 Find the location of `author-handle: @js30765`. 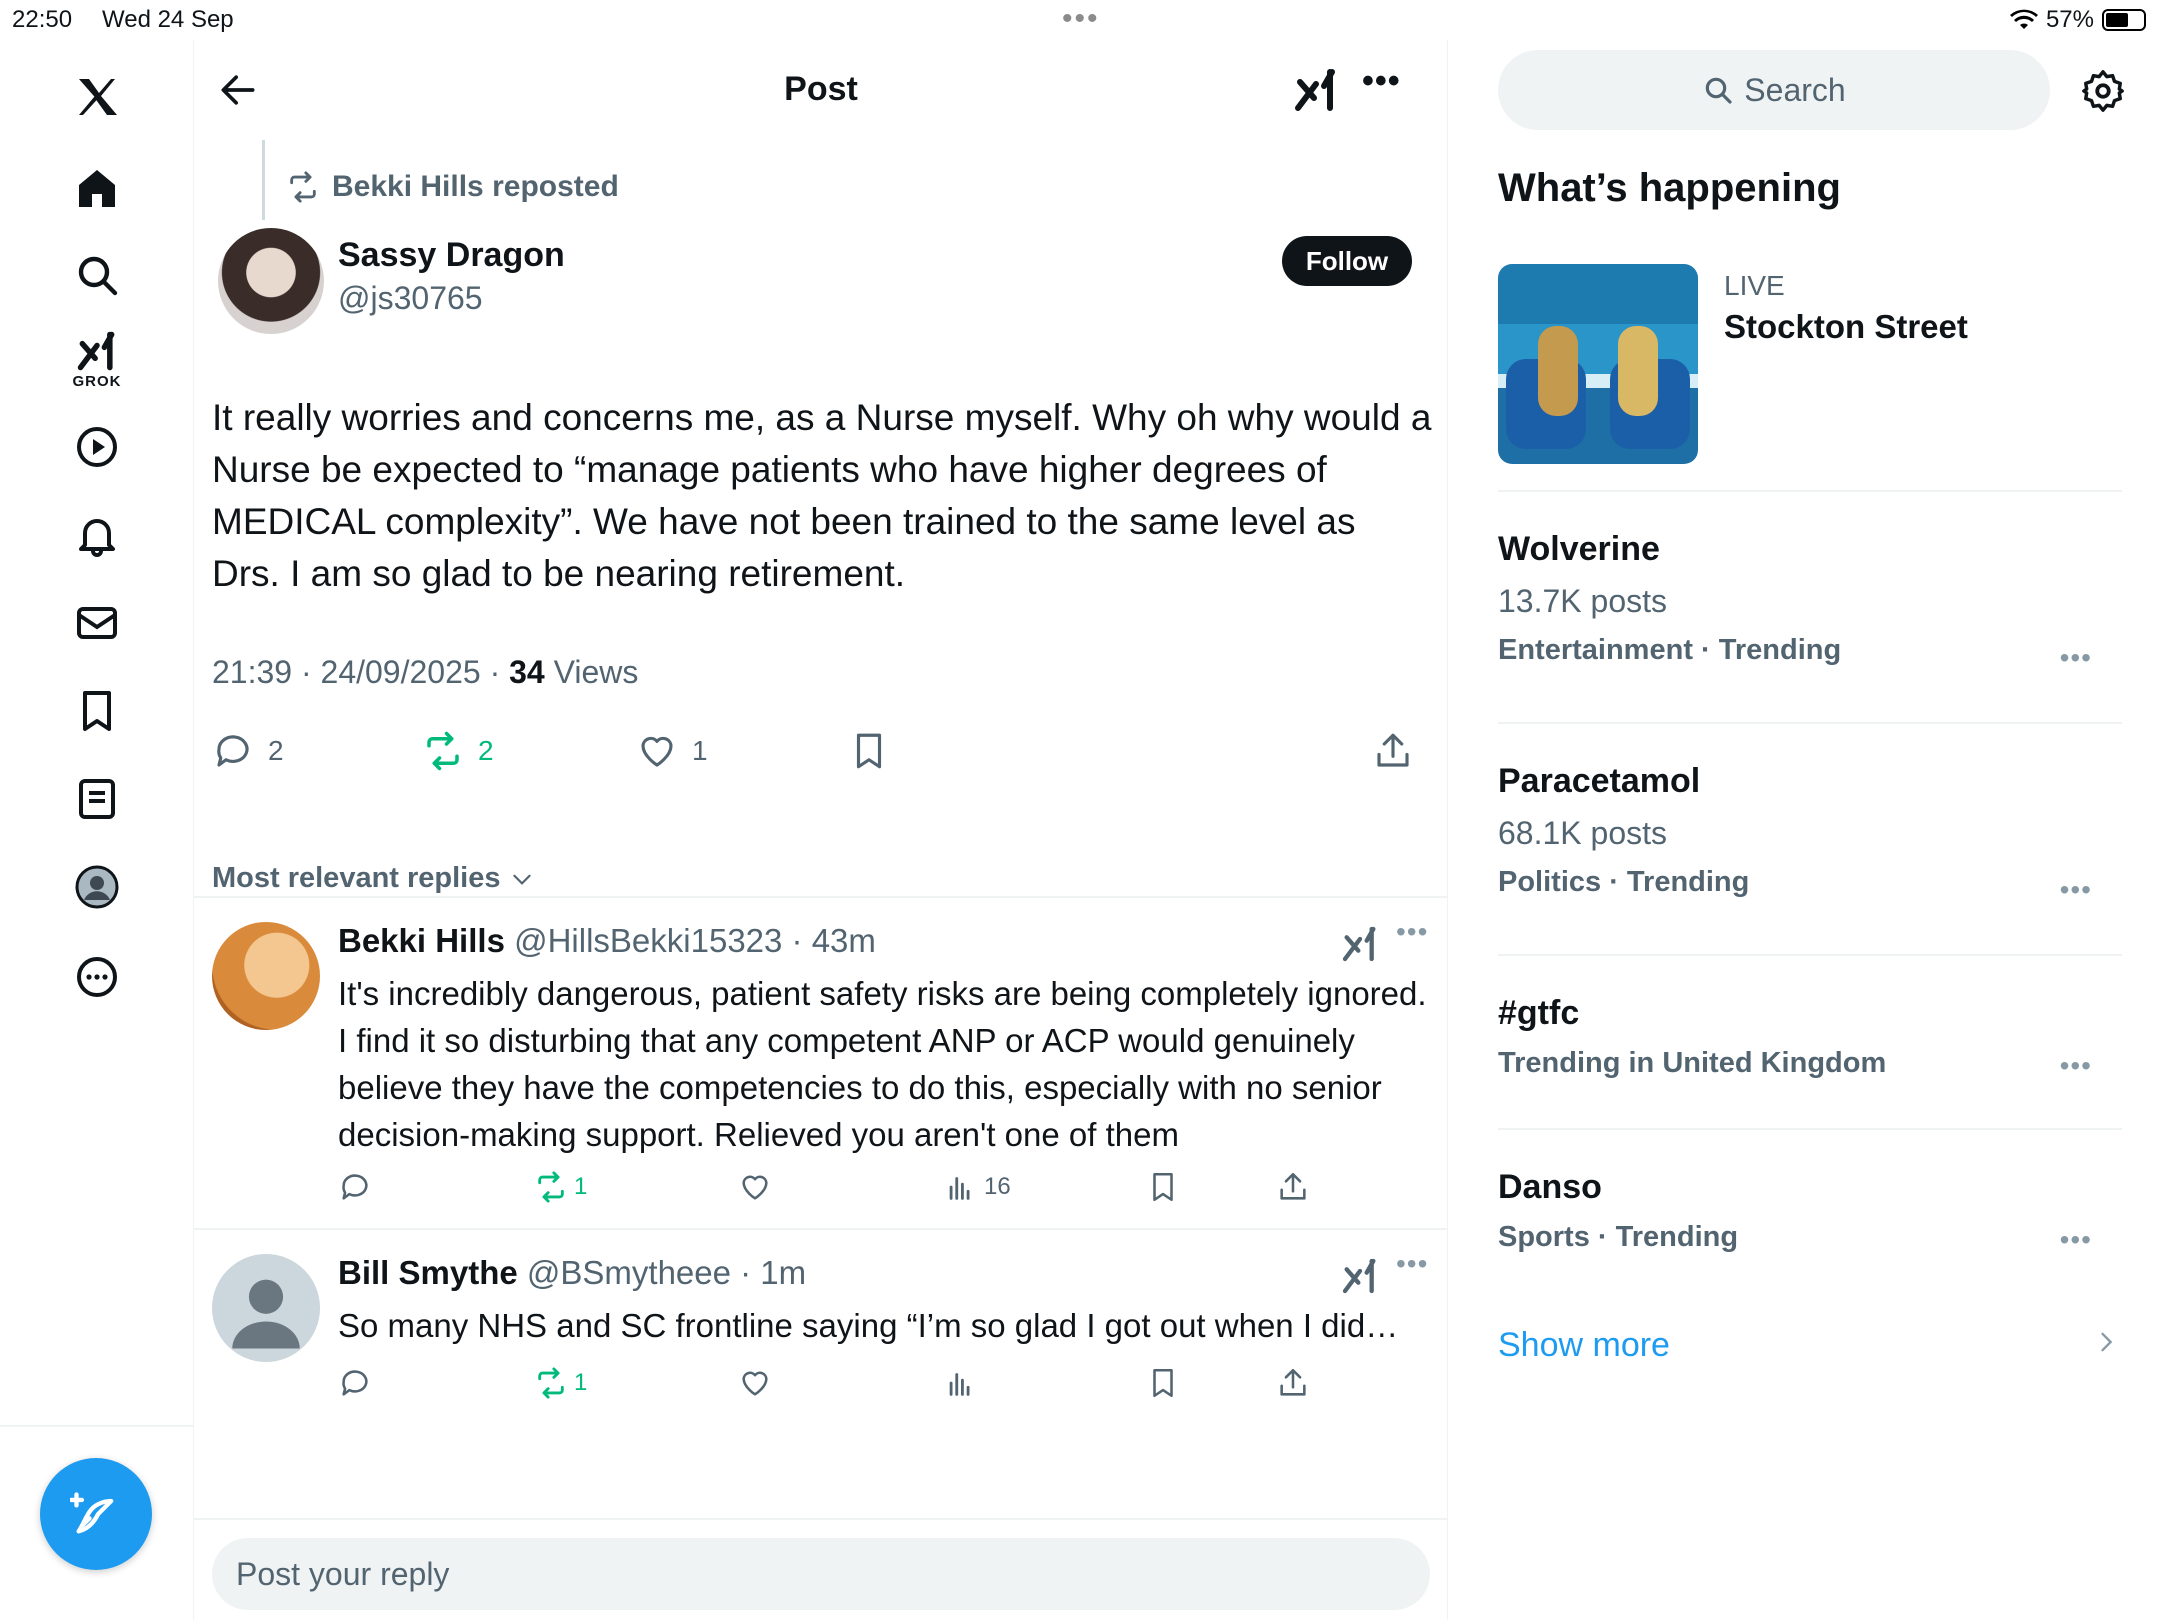

author-handle: @js30765 is located at coordinates (410, 298).